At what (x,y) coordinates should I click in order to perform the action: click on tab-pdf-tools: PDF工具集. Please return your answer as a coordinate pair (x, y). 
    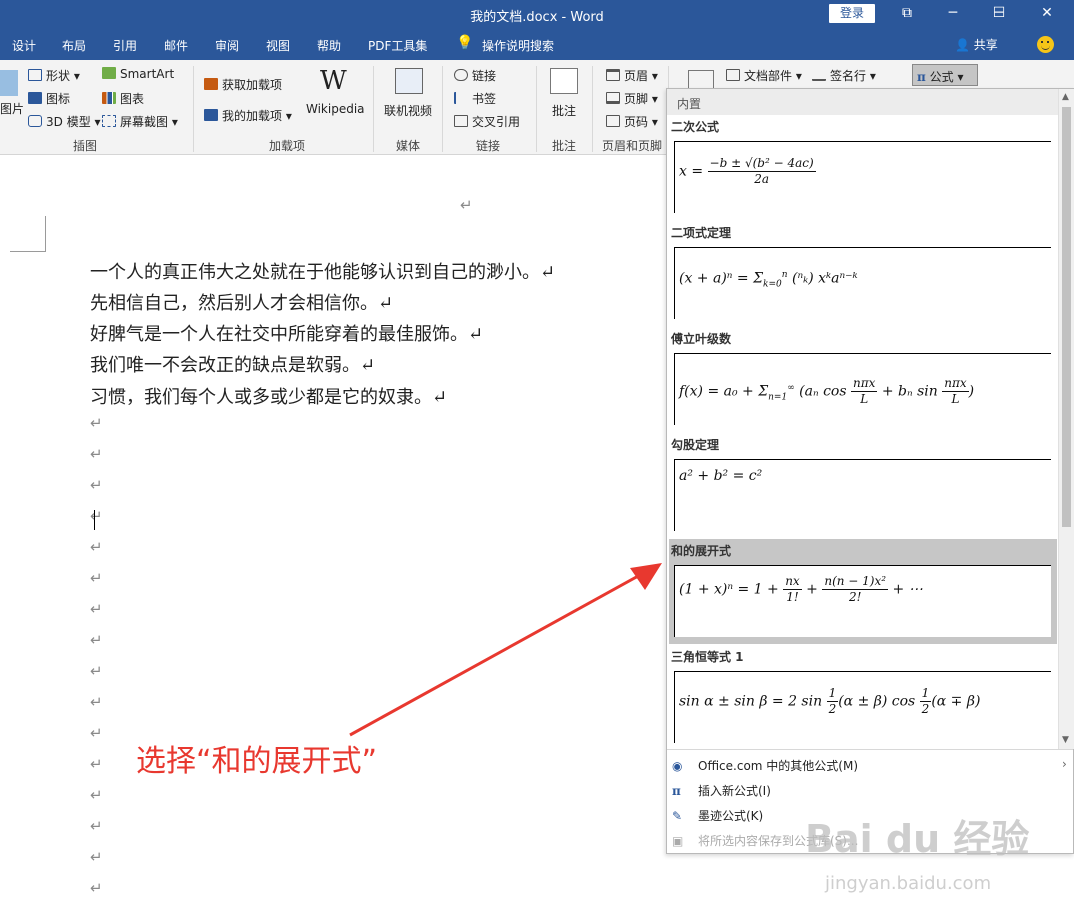
    Looking at the image, I should click on (397, 45).